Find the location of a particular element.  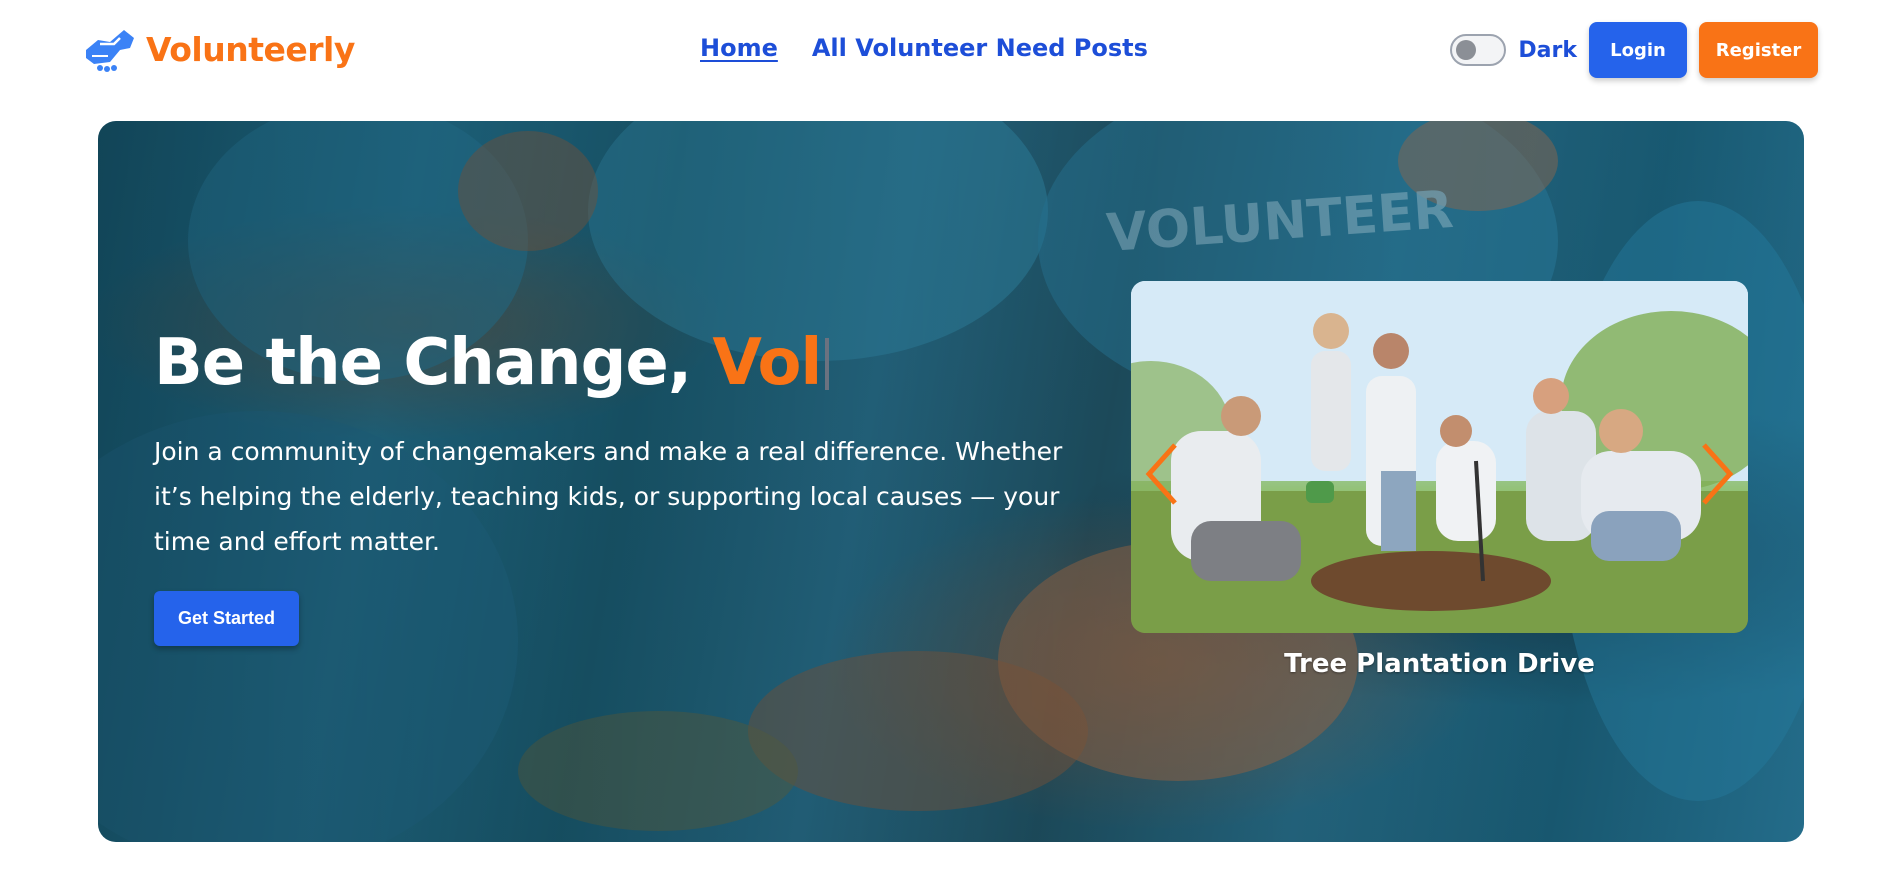

nav-link-volunteer-posts: All Volunteer Need Posts is located at coordinates (980, 48).